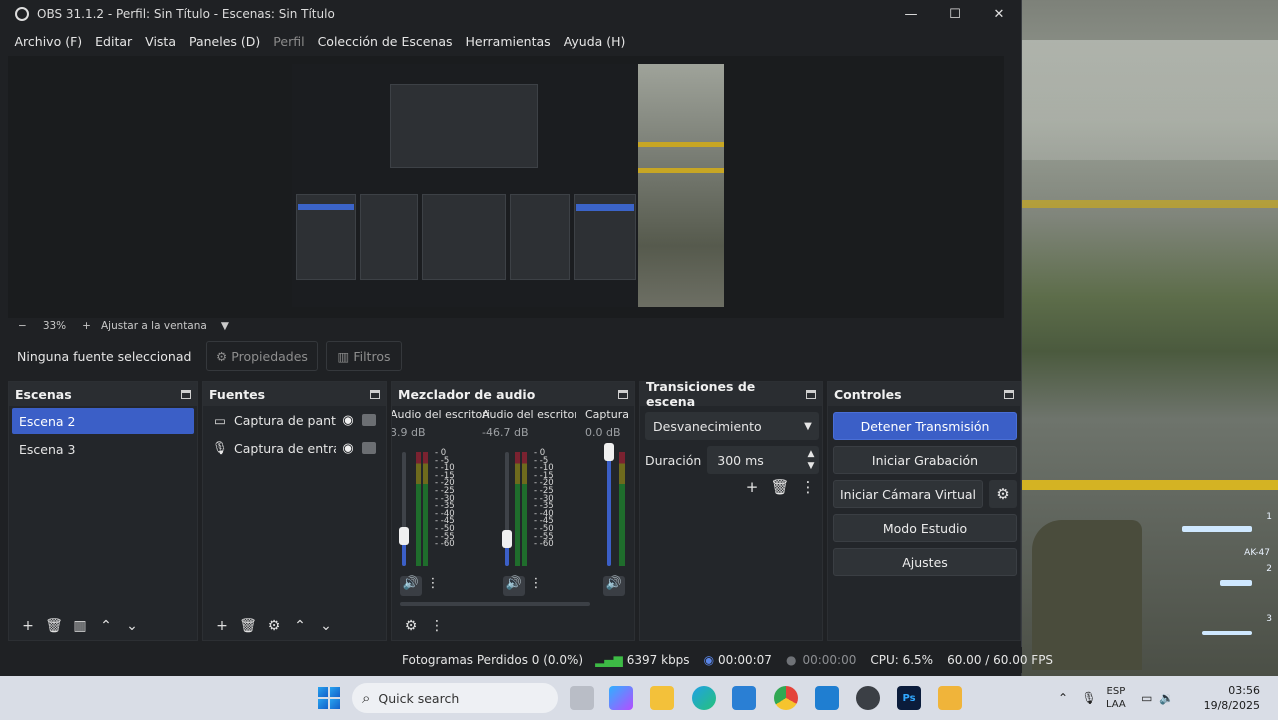  What do you see at coordinates (621, 698) in the screenshot?
I see `copilot-icon` at bounding box center [621, 698].